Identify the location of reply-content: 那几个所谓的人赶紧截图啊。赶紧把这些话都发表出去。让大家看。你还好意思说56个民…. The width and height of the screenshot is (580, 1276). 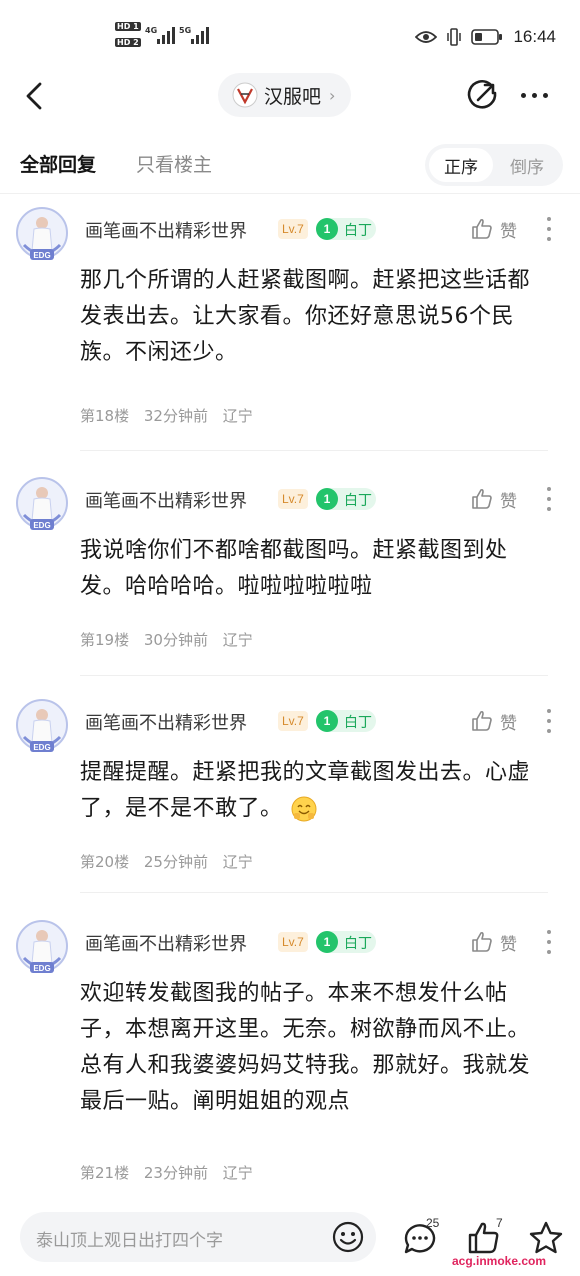
(314, 317).